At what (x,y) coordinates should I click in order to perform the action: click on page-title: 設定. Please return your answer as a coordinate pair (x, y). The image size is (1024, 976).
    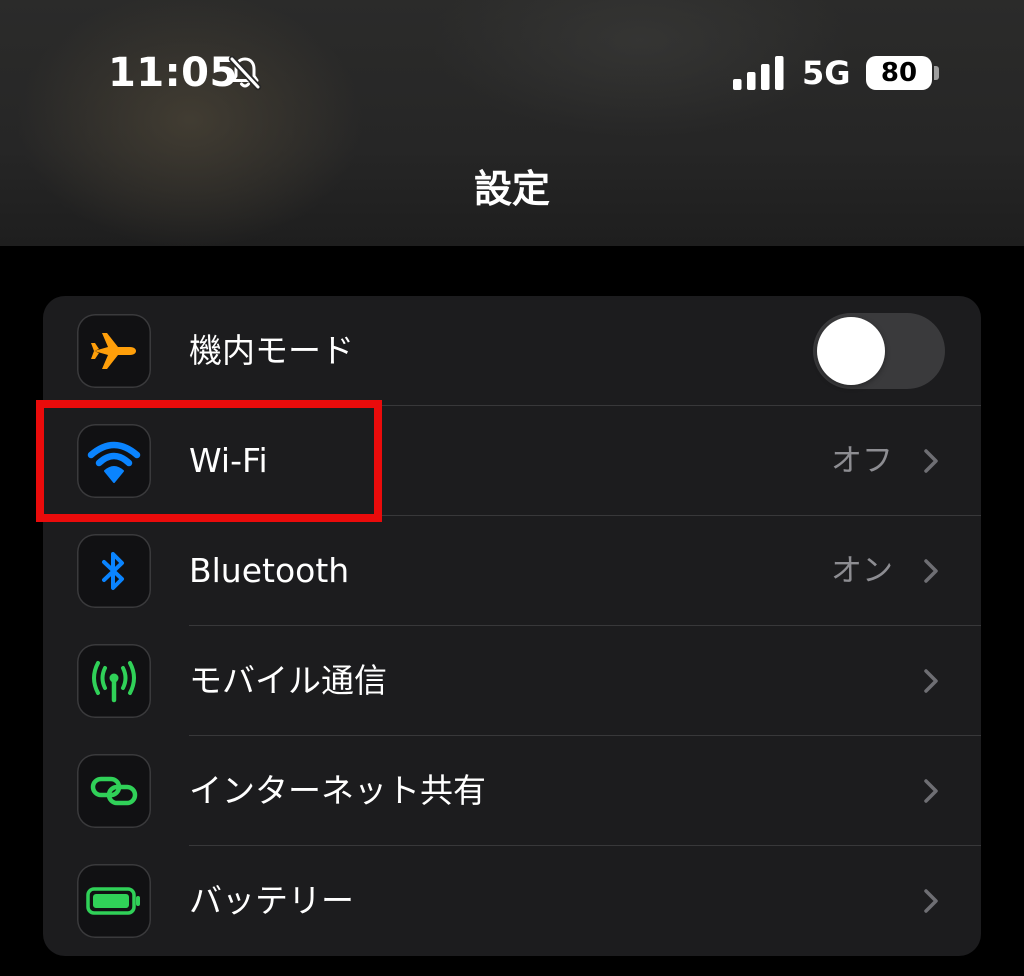
    Looking at the image, I should click on (511, 189).